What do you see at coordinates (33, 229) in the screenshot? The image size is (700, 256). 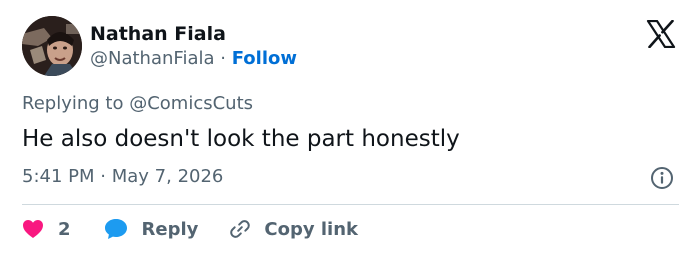 I see `heart-icon` at bounding box center [33, 229].